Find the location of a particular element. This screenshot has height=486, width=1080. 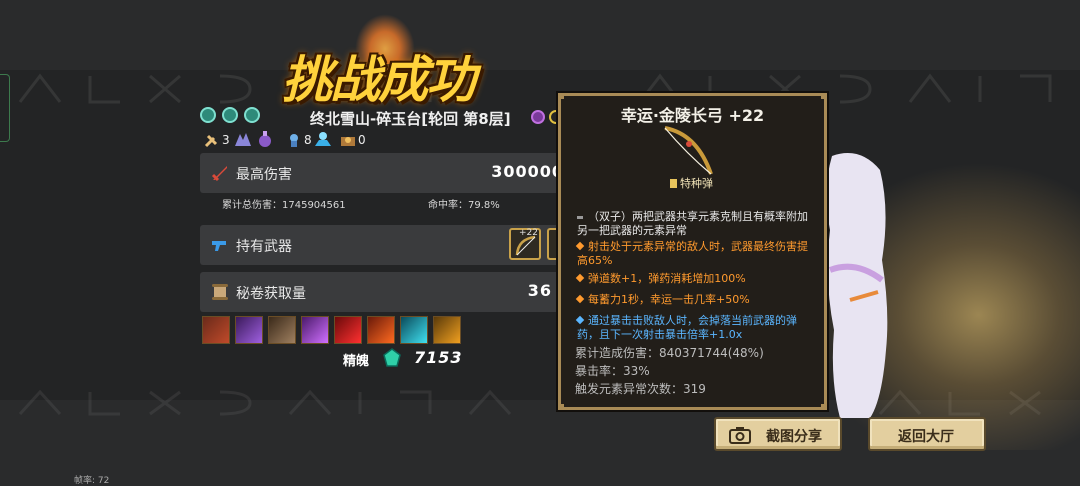

ability-count-3: 0 is located at coordinates (362, 140).